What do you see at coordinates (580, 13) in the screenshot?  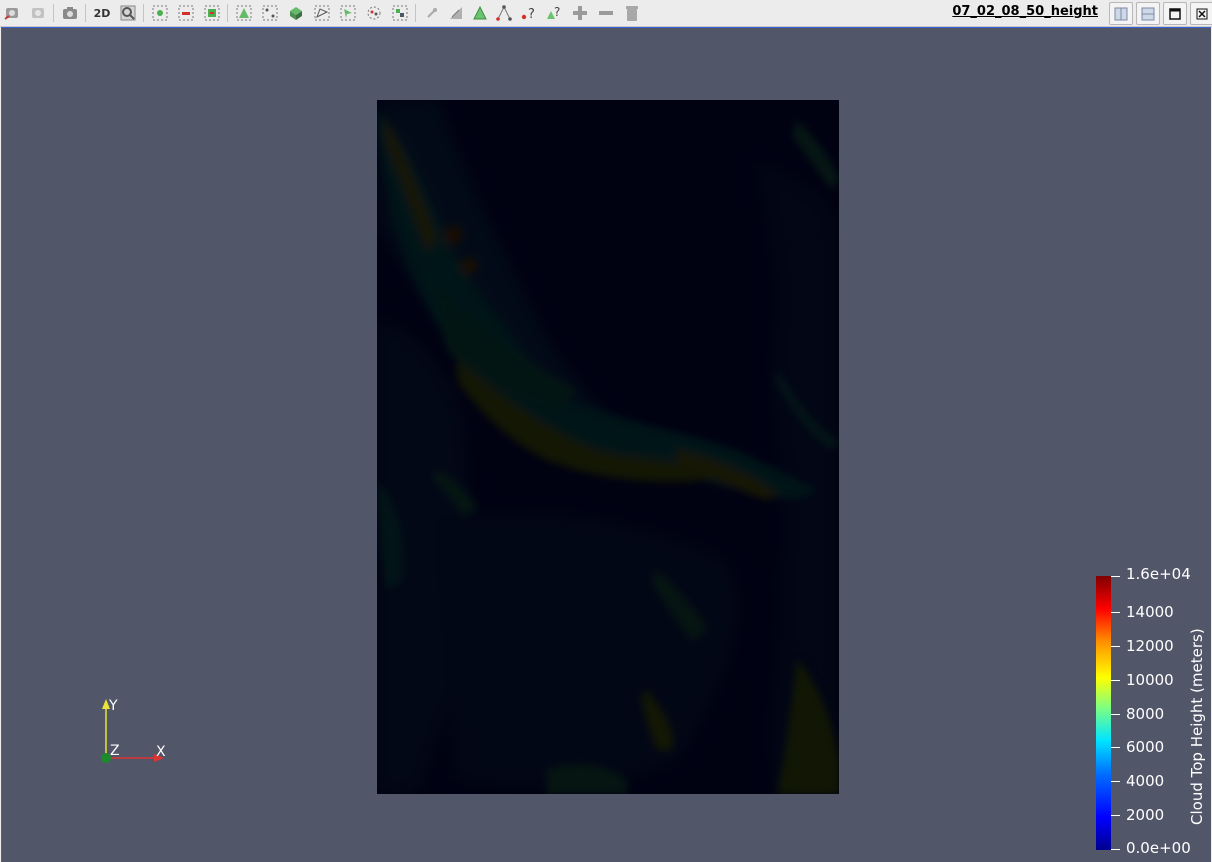 I see `plus-icon` at bounding box center [580, 13].